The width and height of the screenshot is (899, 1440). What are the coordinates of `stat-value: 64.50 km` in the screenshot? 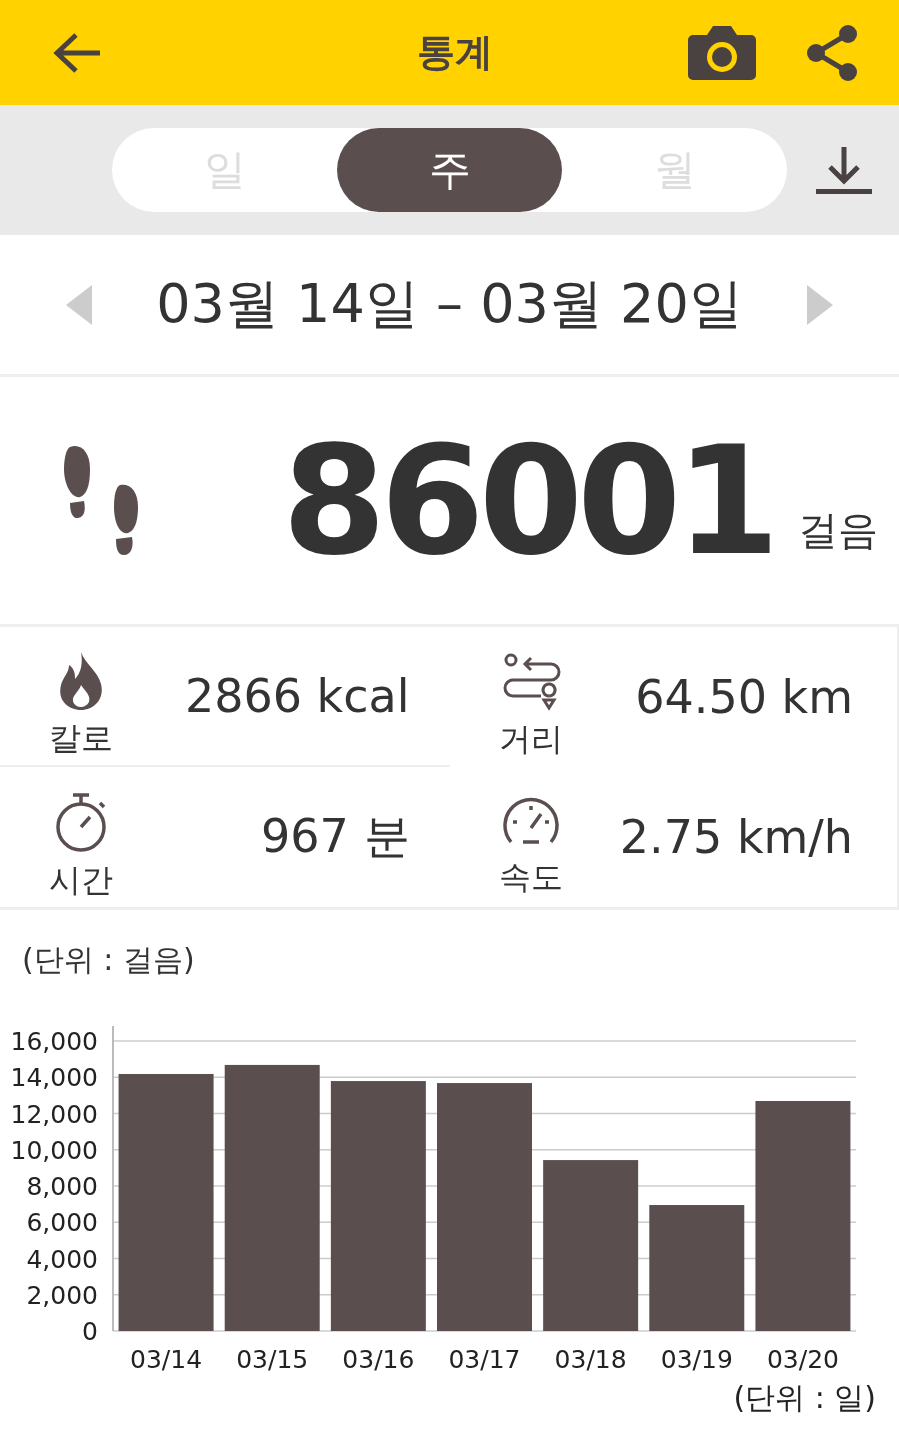 It's located at (743, 697).